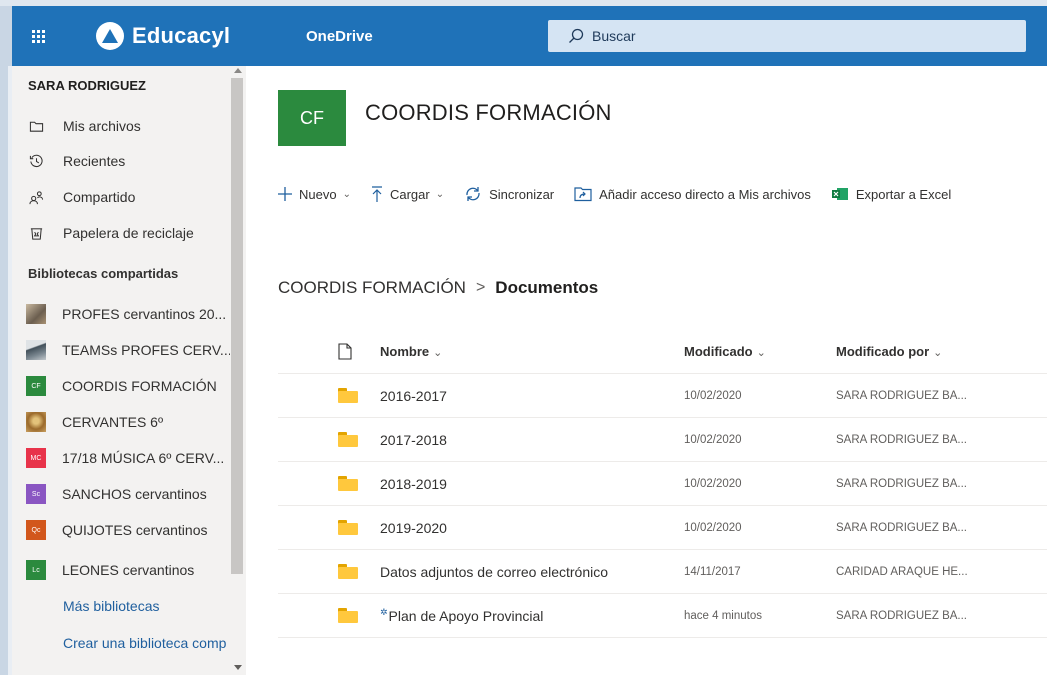 This screenshot has width=1047, height=675. What do you see at coordinates (372, 288) in the screenshot?
I see `breadcrumb-parent: COORDIS FORMACIÓN` at bounding box center [372, 288].